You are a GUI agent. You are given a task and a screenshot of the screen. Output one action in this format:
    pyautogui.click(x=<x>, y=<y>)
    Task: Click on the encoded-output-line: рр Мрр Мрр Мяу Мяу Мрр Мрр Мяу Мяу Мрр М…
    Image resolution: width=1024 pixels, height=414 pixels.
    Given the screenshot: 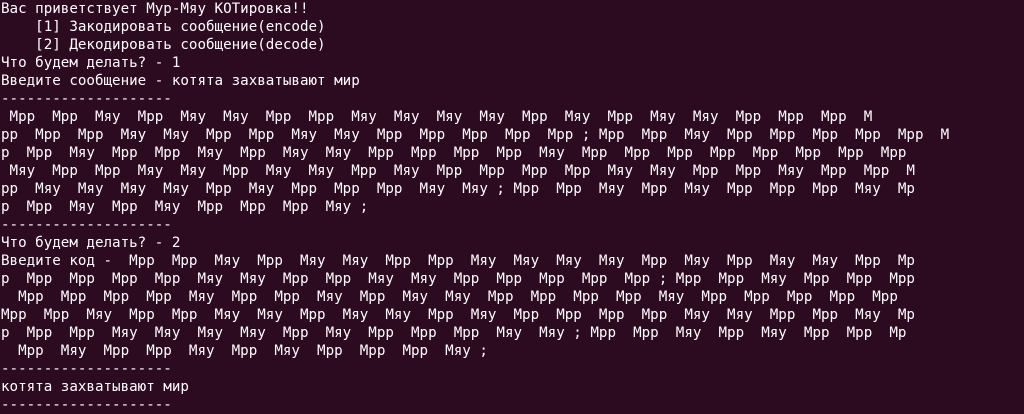 What is the action you would take?
    pyautogui.click(x=475, y=135)
    